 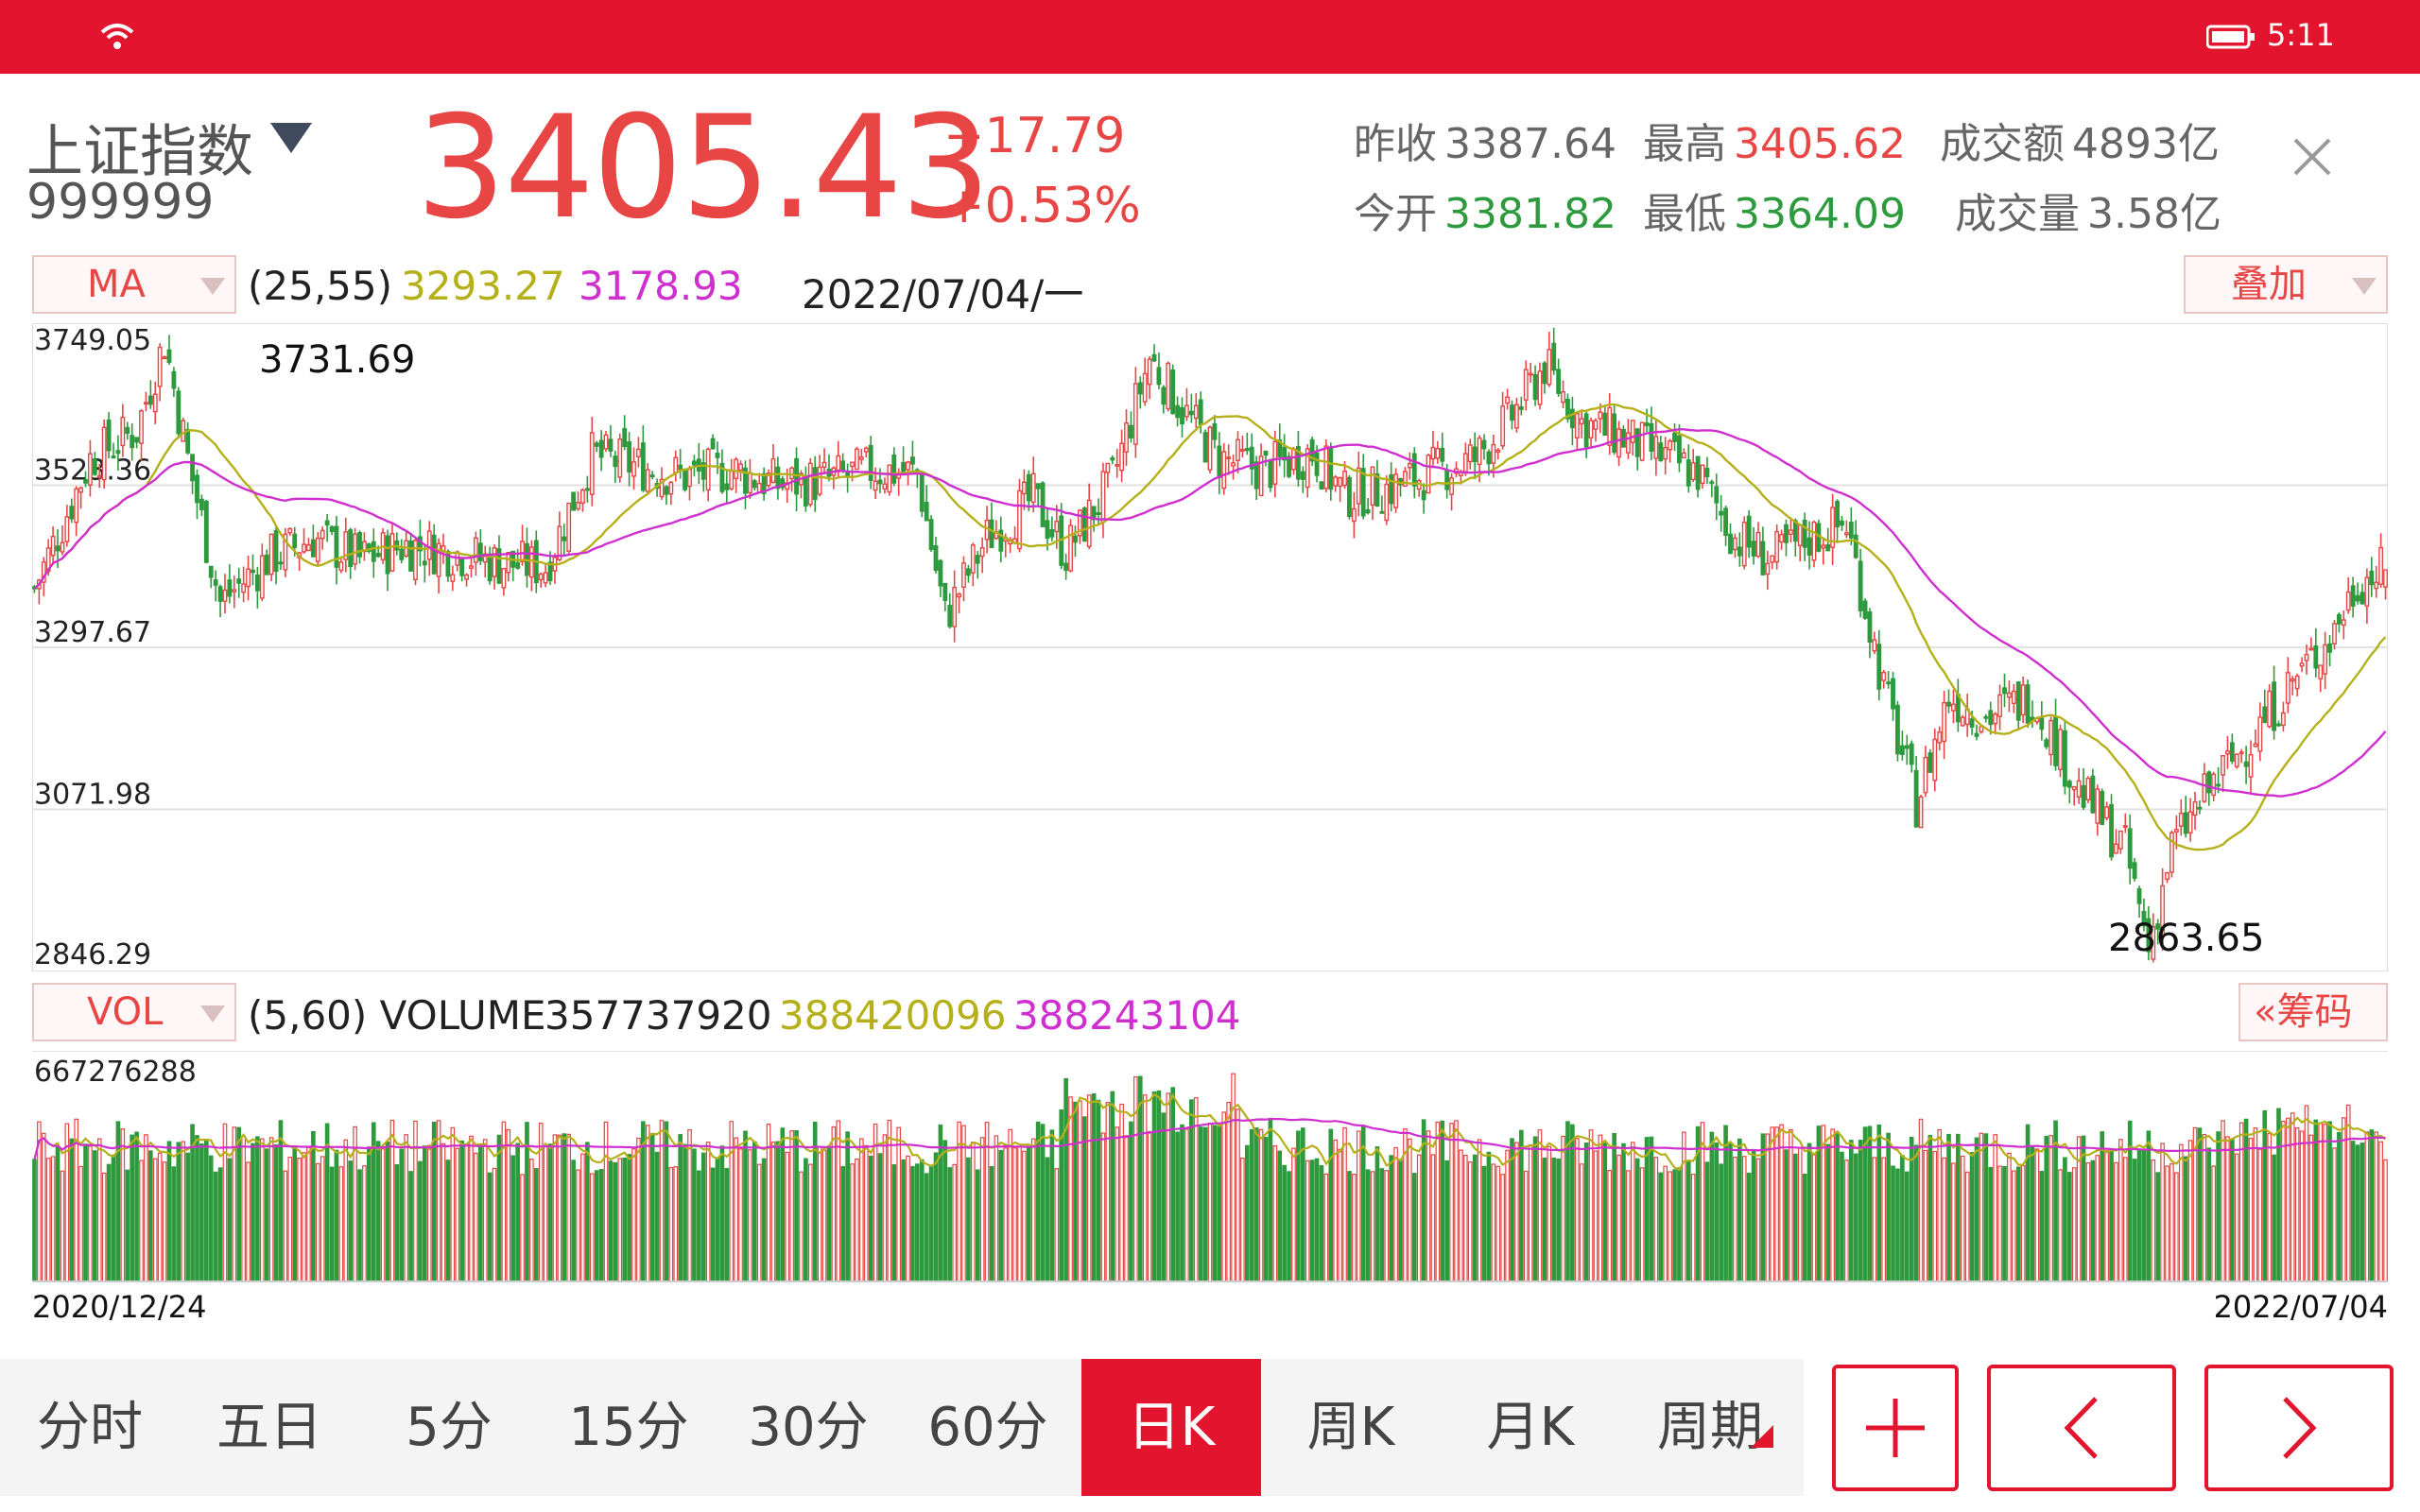 What do you see at coordinates (628, 1427) in the screenshot?
I see `tab-15min: 15分` at bounding box center [628, 1427].